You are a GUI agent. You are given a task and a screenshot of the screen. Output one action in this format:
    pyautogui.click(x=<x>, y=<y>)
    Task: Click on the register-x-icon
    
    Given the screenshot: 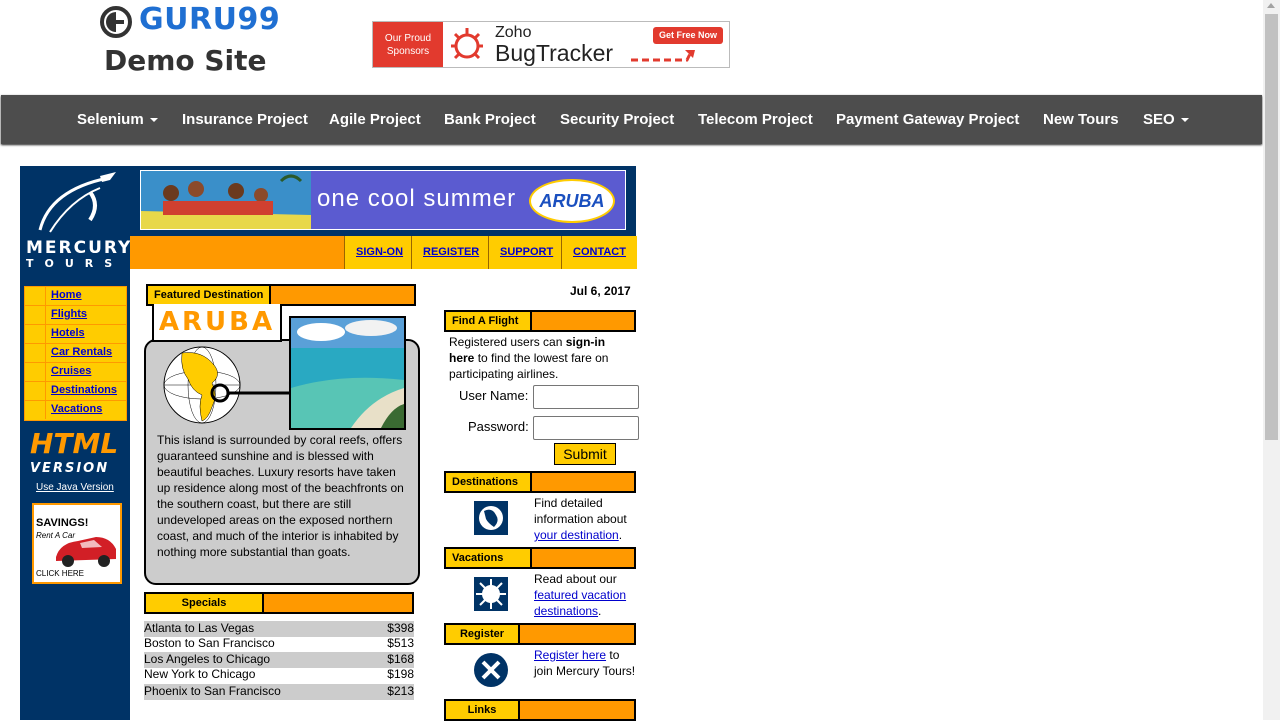 What is the action you would take?
    pyautogui.click(x=491, y=670)
    